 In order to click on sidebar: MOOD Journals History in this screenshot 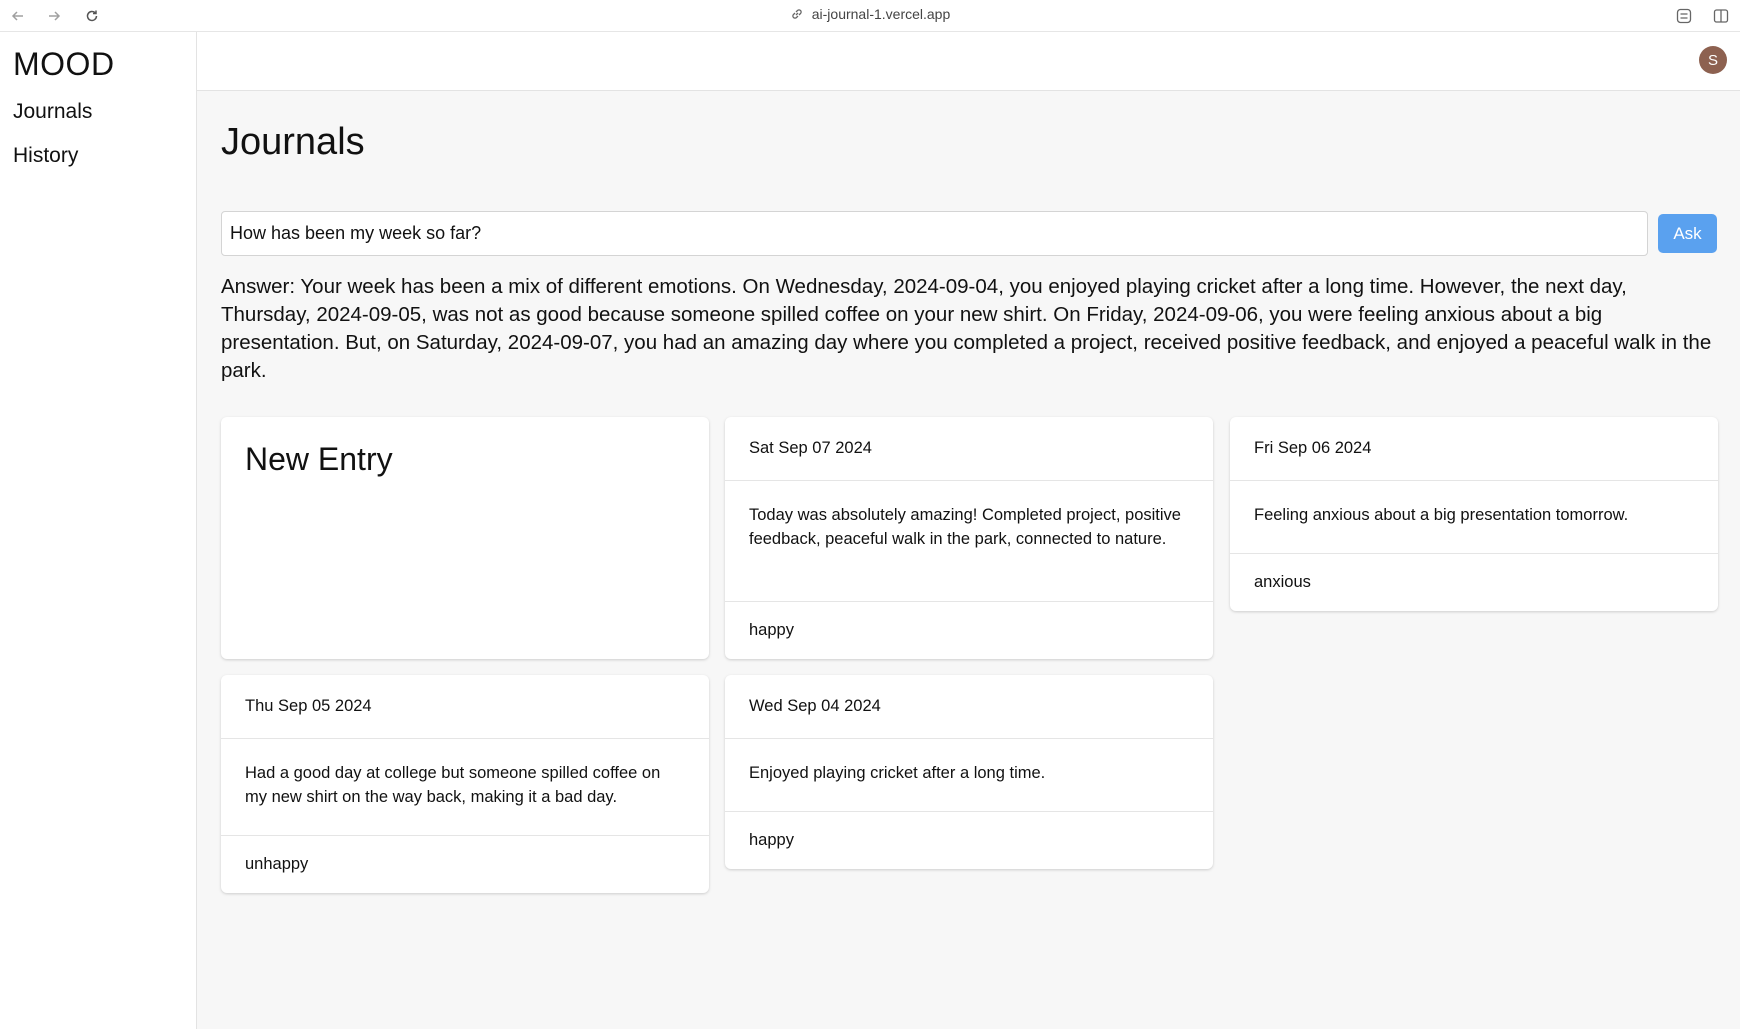, I will do `click(98, 530)`.